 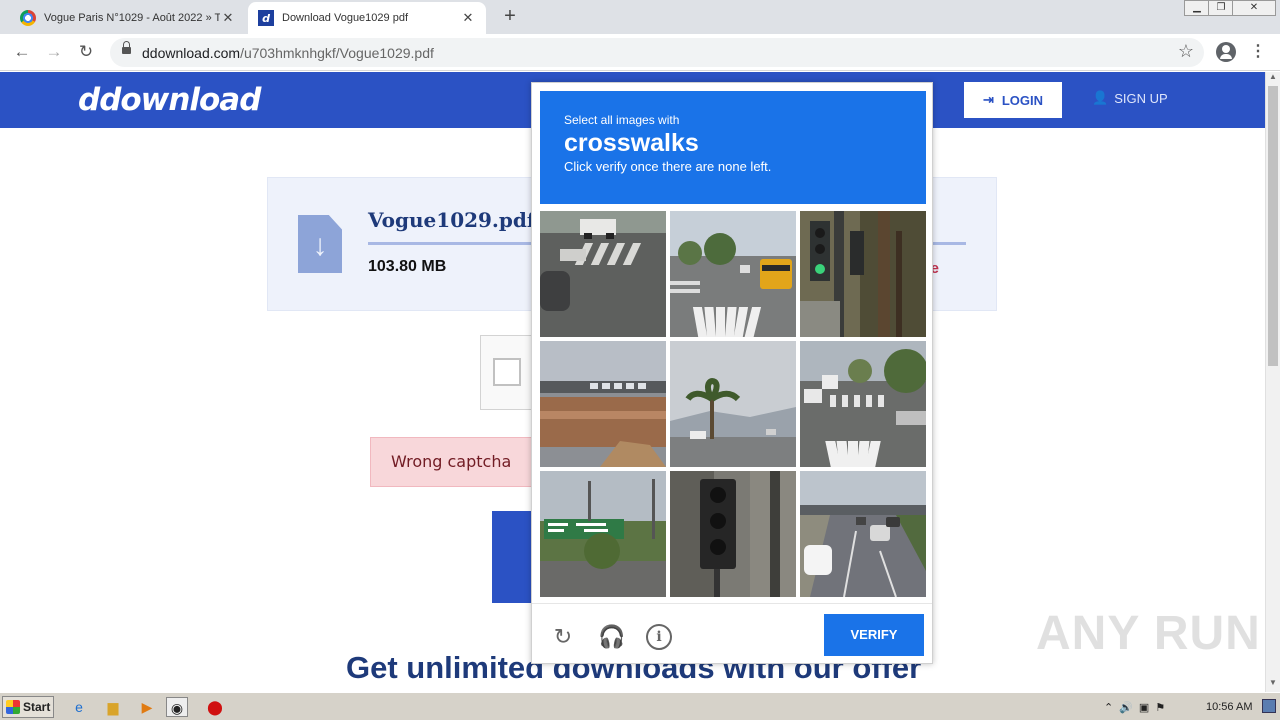 I want to click on captcha-footer: ↻ 🎧 i VERIFY, so click(x=732, y=633).